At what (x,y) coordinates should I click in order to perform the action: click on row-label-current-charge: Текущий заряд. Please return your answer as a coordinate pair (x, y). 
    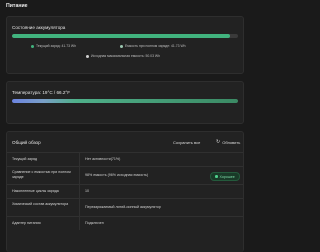
    Looking at the image, I should click on (25, 159).